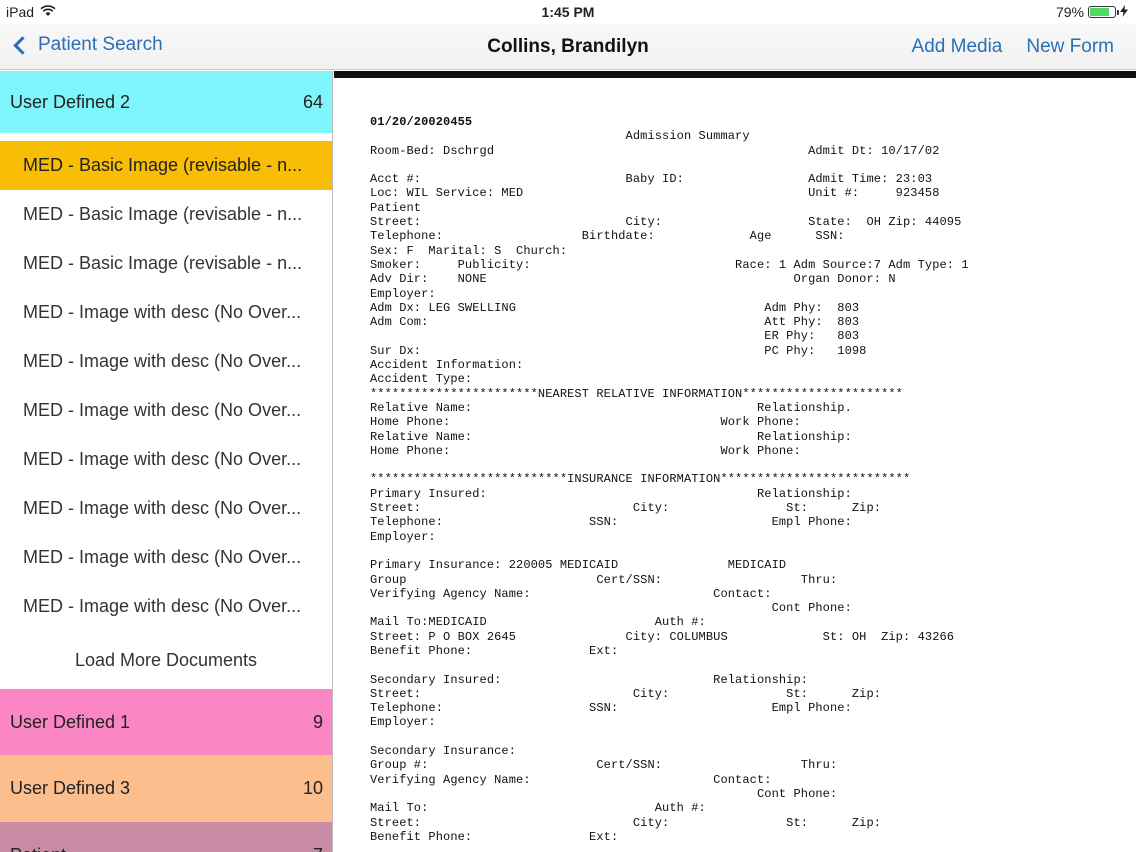  I want to click on document-top-border, so click(735, 74).